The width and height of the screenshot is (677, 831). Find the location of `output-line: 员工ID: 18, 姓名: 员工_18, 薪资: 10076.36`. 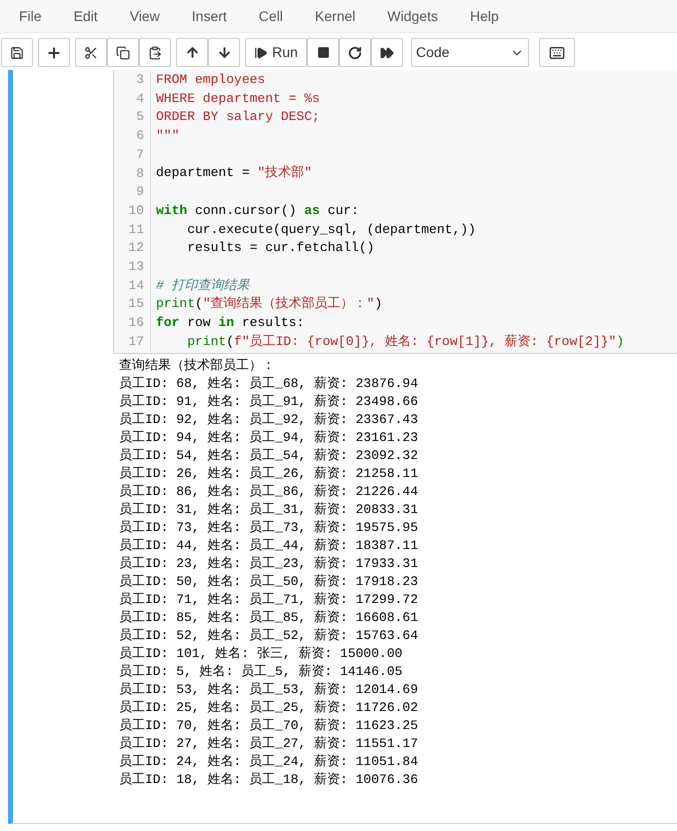

output-line: 员工ID: 18, 姓名: 员工_18, 薪资: 10076.36 is located at coordinates (268, 779).